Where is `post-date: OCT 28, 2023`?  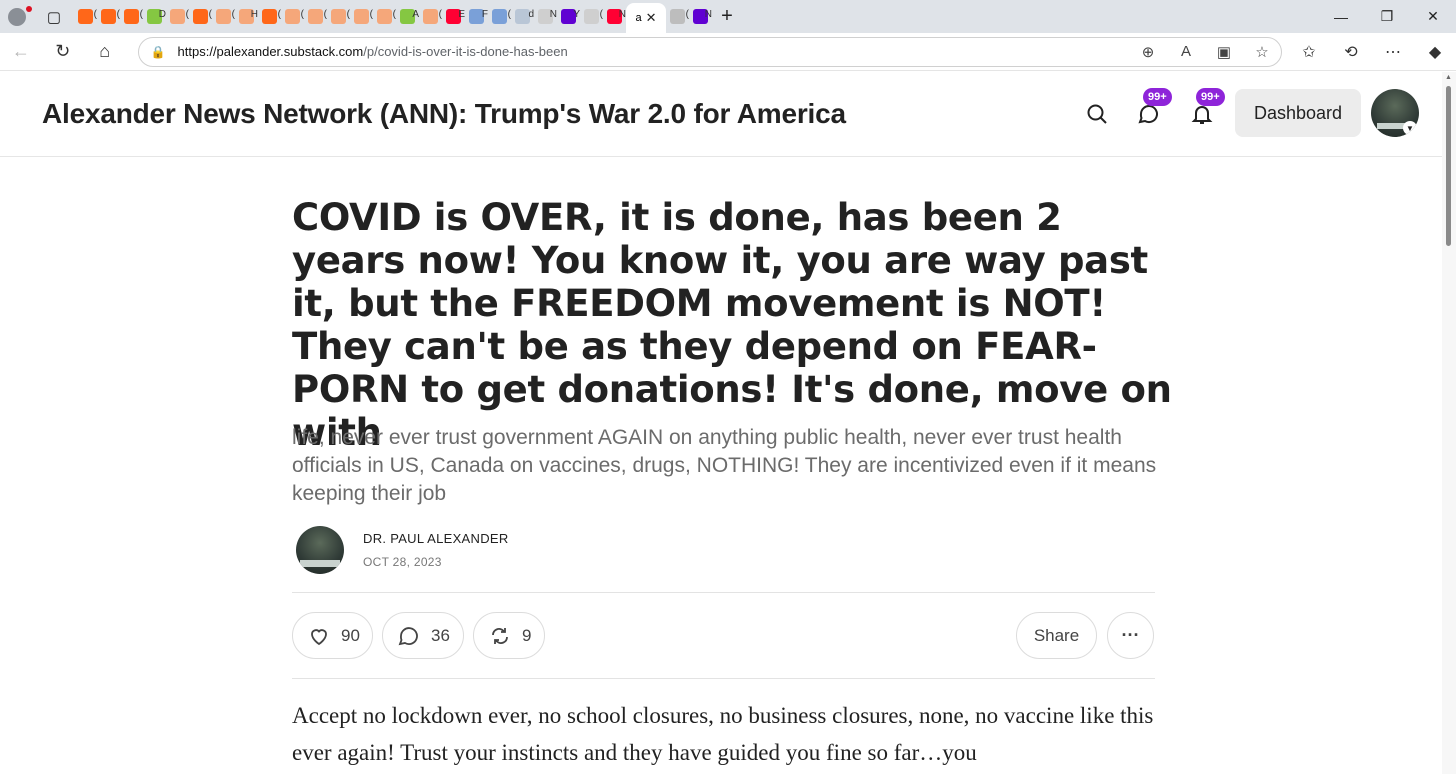 post-date: OCT 28, 2023 is located at coordinates (402, 562).